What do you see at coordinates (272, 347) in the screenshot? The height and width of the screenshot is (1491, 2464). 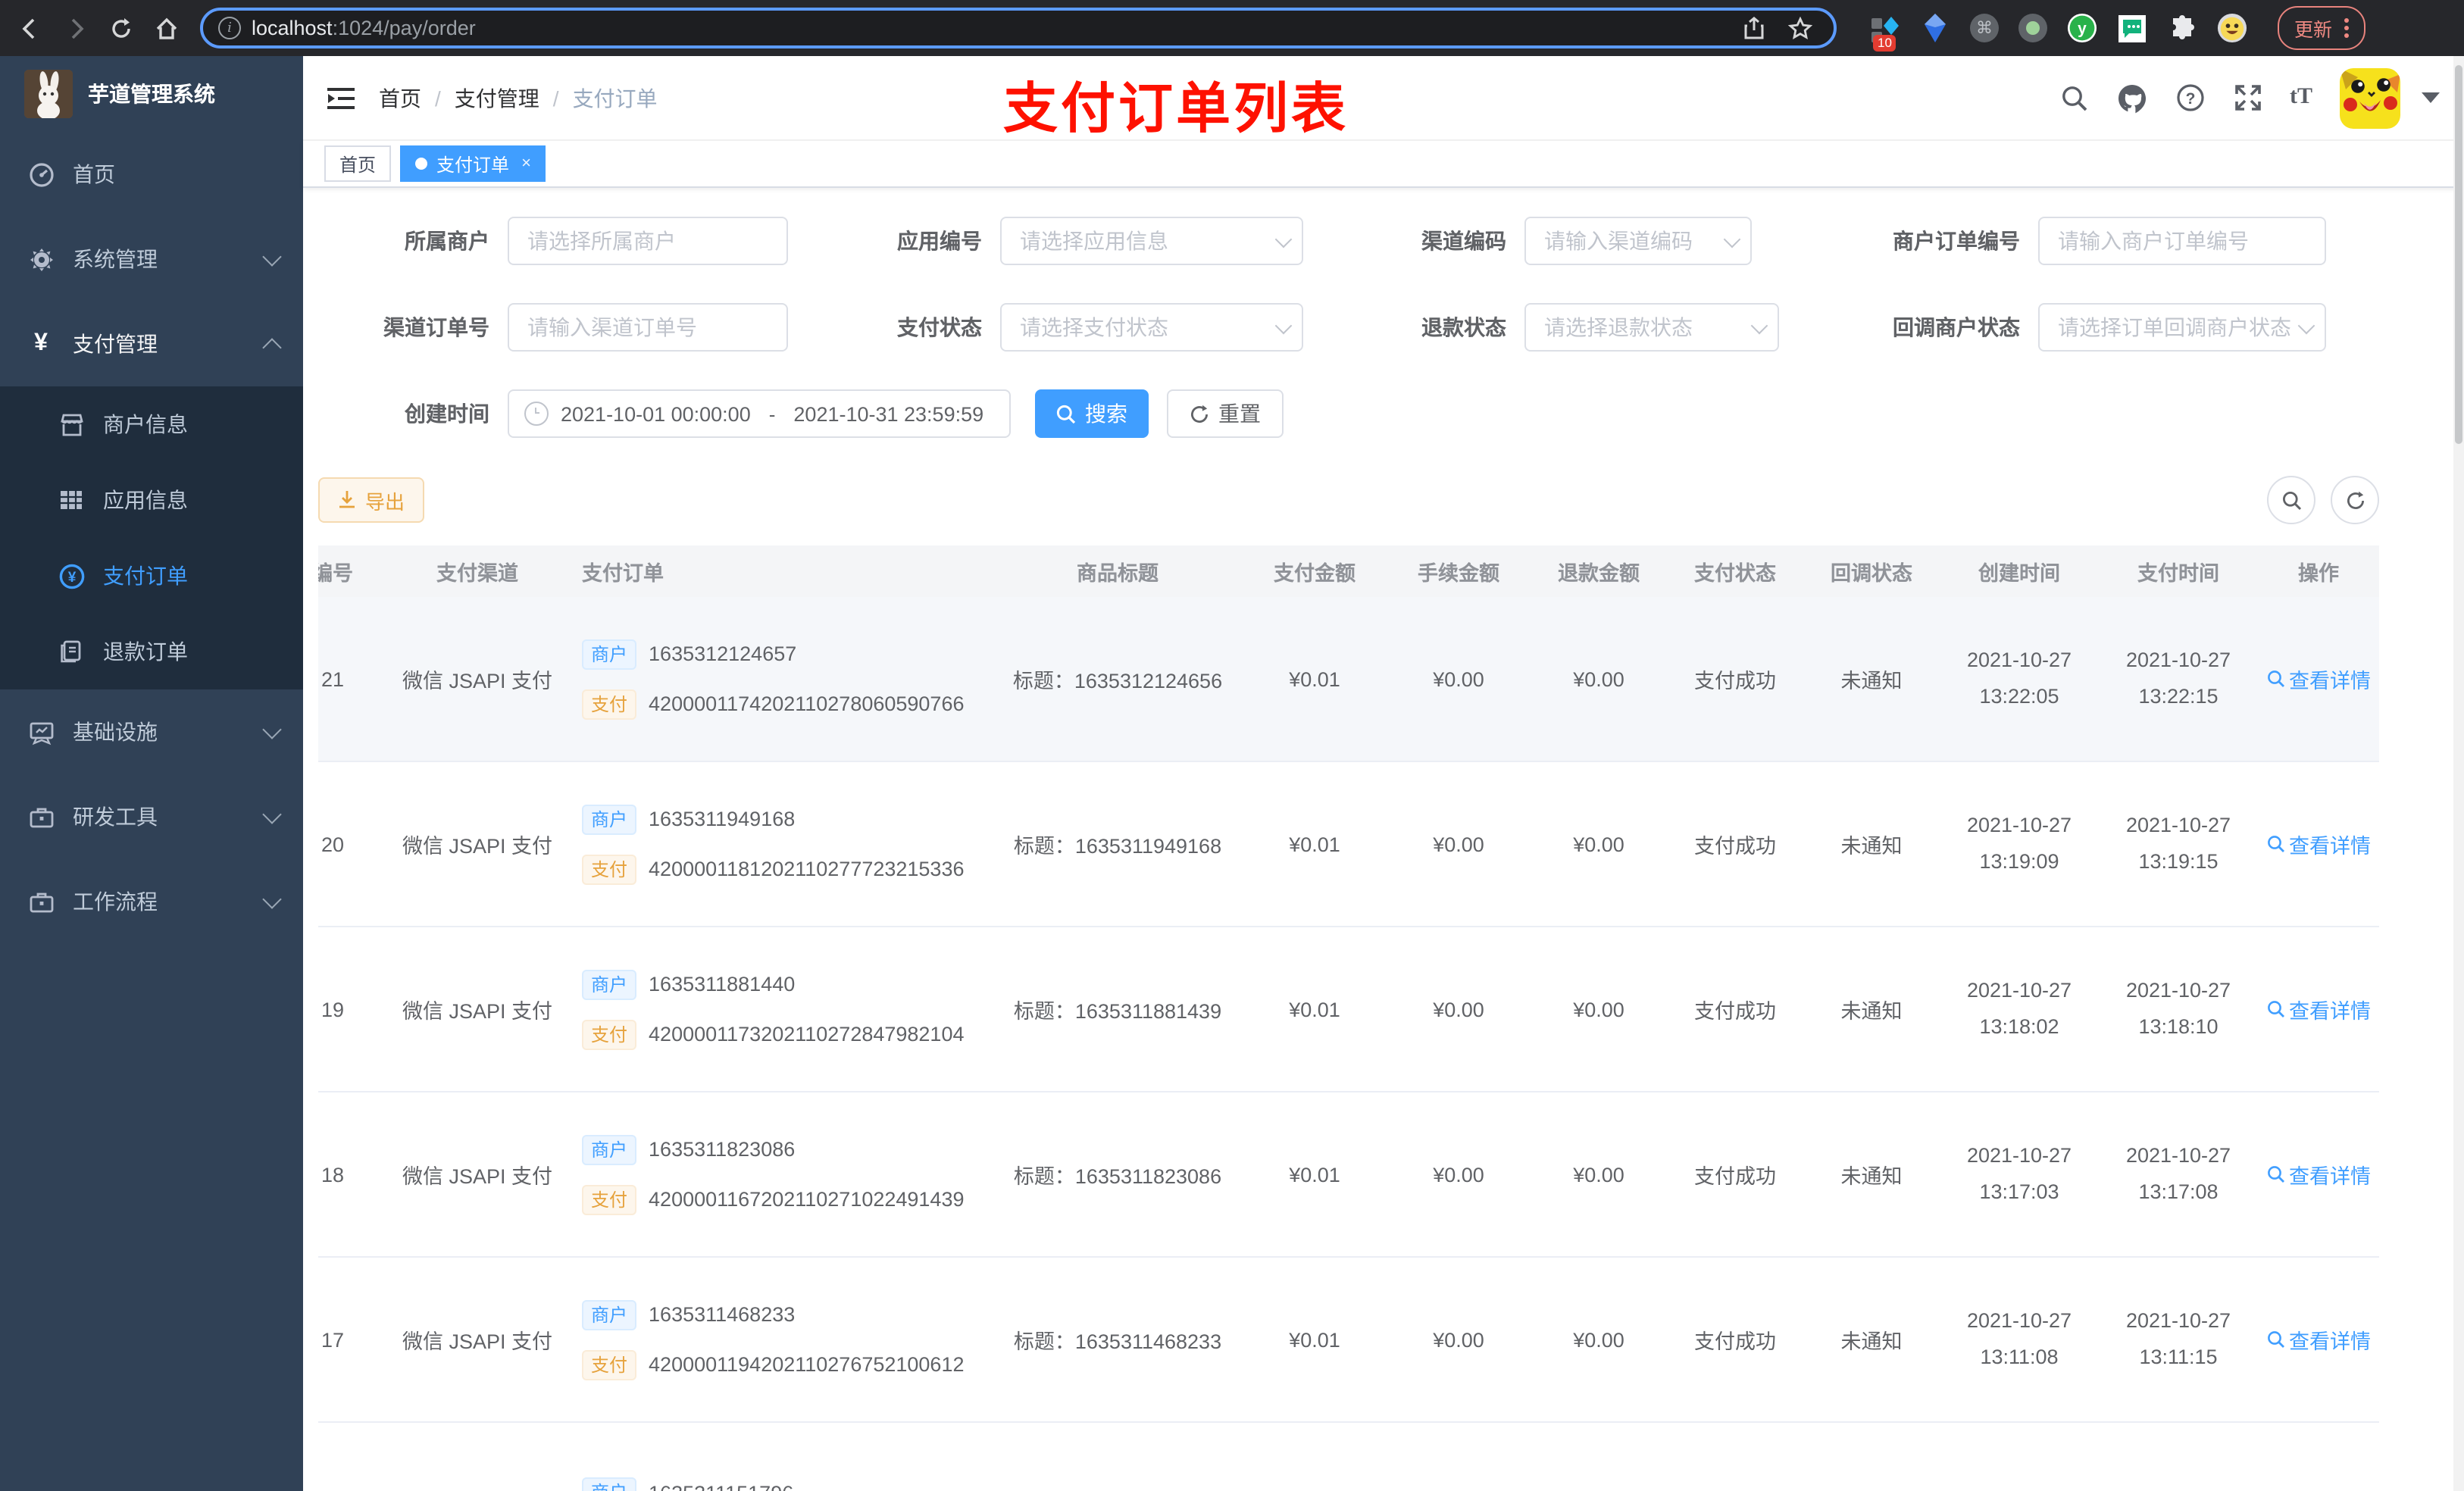 I see `chevron-up-icon` at bounding box center [272, 347].